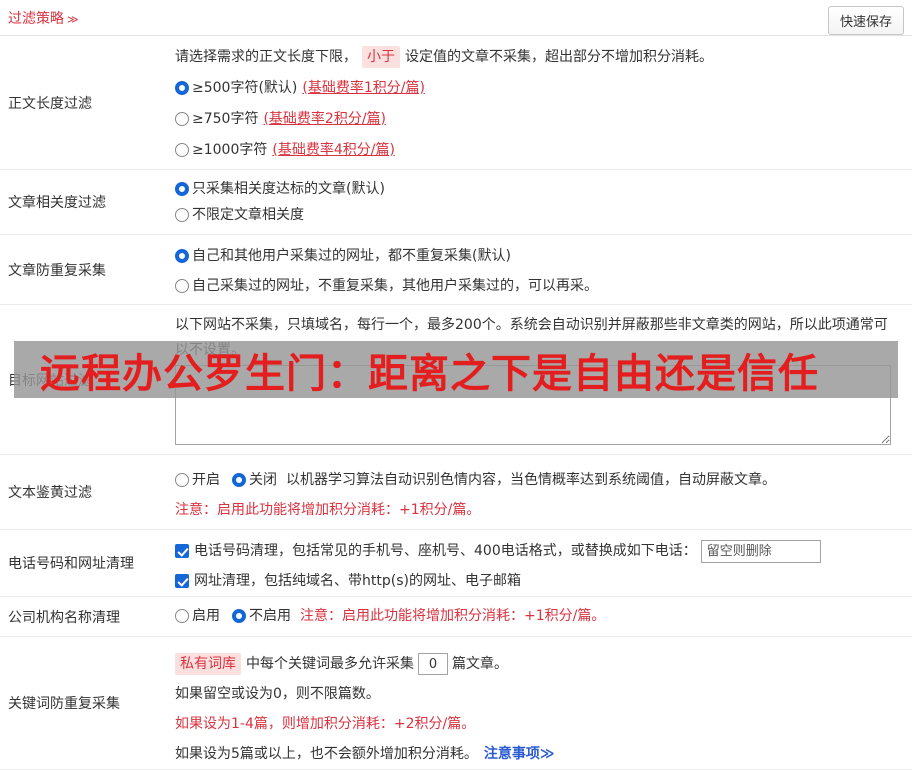  I want to click on replacement-phone-input, so click(760, 551).